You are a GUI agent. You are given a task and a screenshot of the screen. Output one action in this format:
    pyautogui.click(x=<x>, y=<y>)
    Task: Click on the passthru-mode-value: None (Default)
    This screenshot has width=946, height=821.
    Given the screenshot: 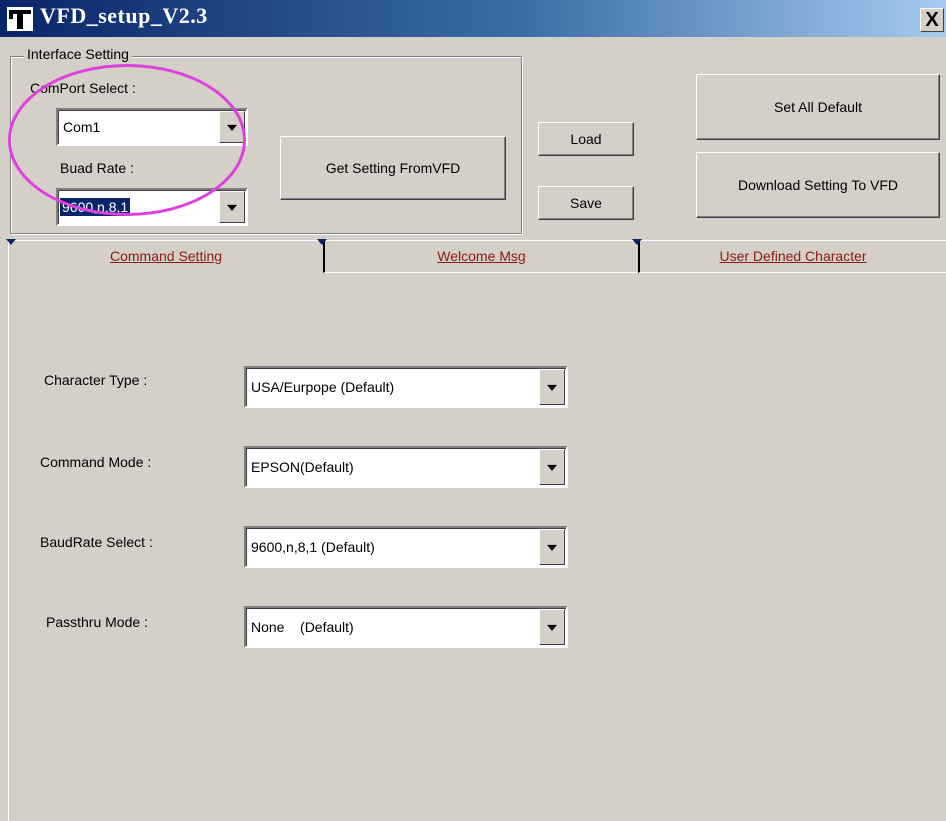 What is the action you would take?
    pyautogui.click(x=302, y=627)
    